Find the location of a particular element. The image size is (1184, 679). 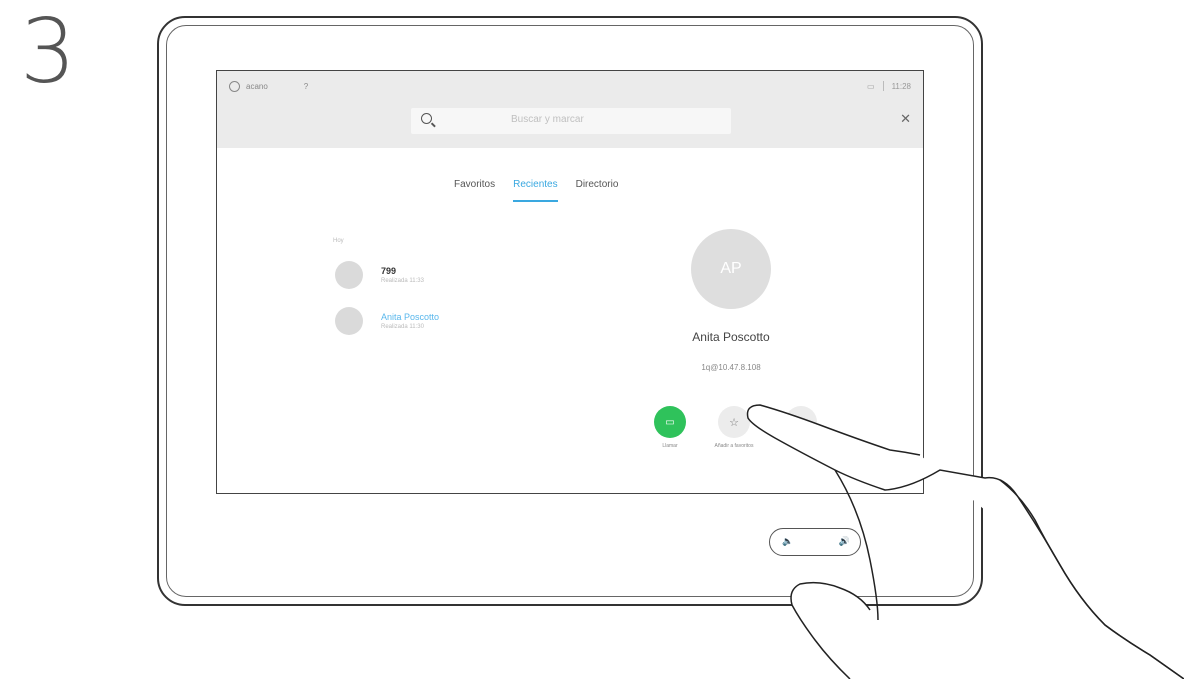

hand-illustration is located at coordinates (965, 541).